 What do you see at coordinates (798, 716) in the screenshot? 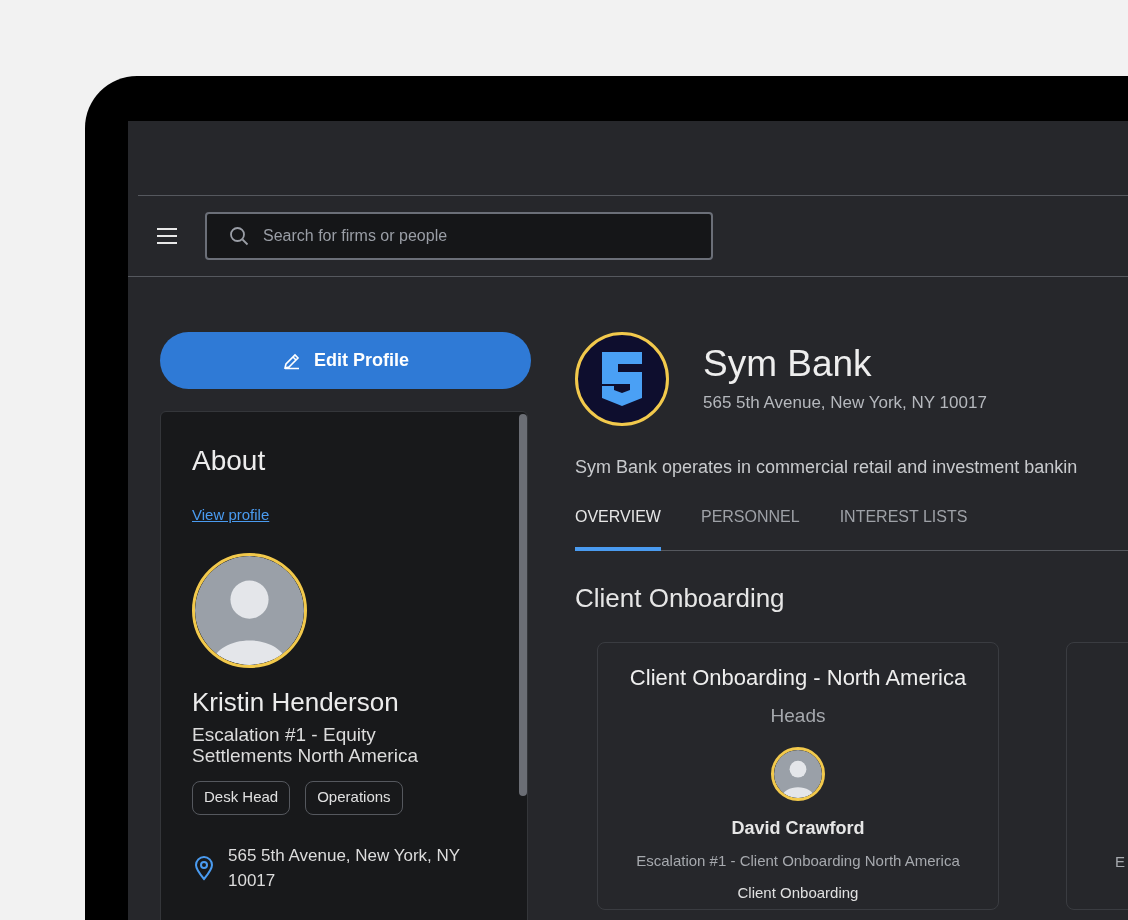
I see `card-subtitle: Heads` at bounding box center [798, 716].